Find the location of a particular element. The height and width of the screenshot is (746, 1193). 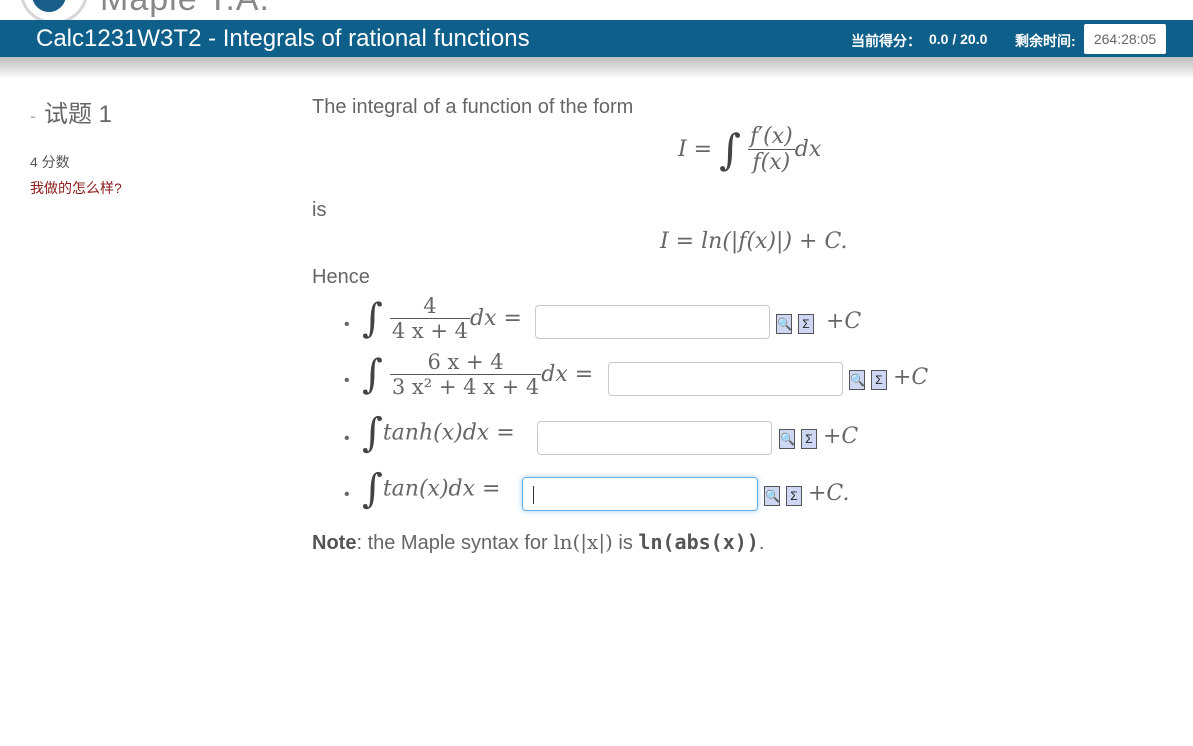

question-dash: - is located at coordinates (33, 116).